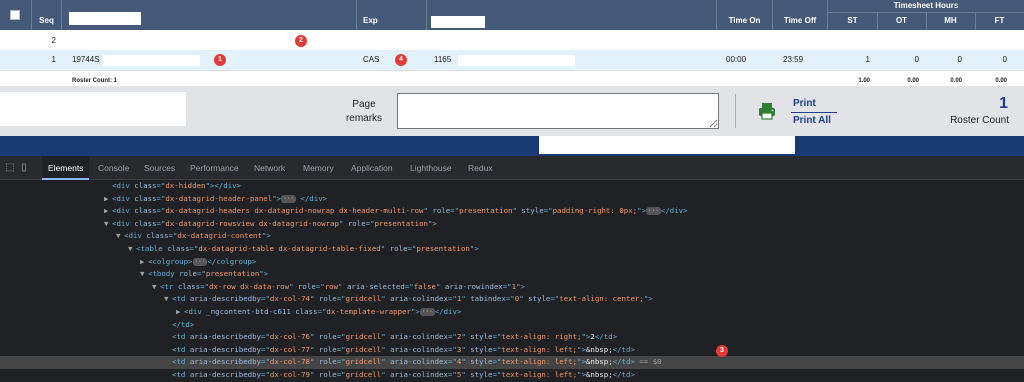 The width and height of the screenshot is (1024, 382). I want to click on inspect-element-icon: ⬚, so click(10, 168).